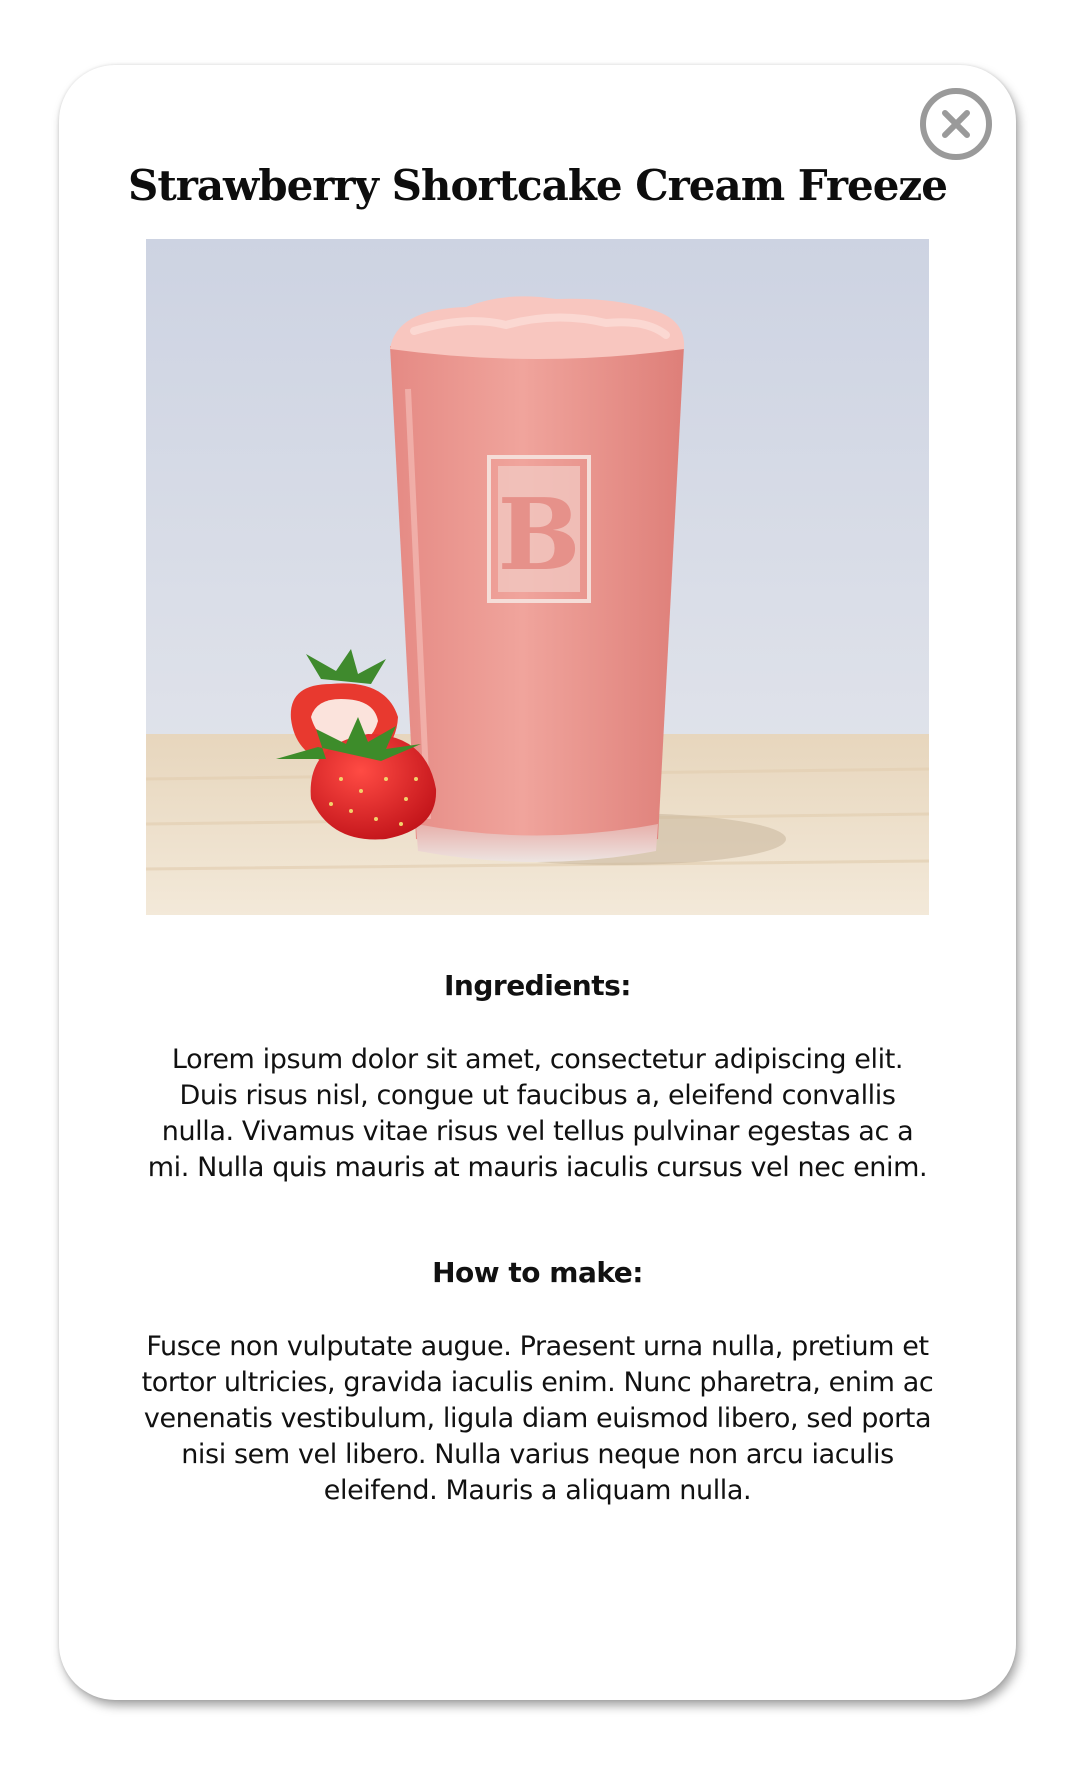  Describe the element at coordinates (537, 185) in the screenshot. I see `recipe-title: Strawberry Shortcake Cream Freeze` at that location.